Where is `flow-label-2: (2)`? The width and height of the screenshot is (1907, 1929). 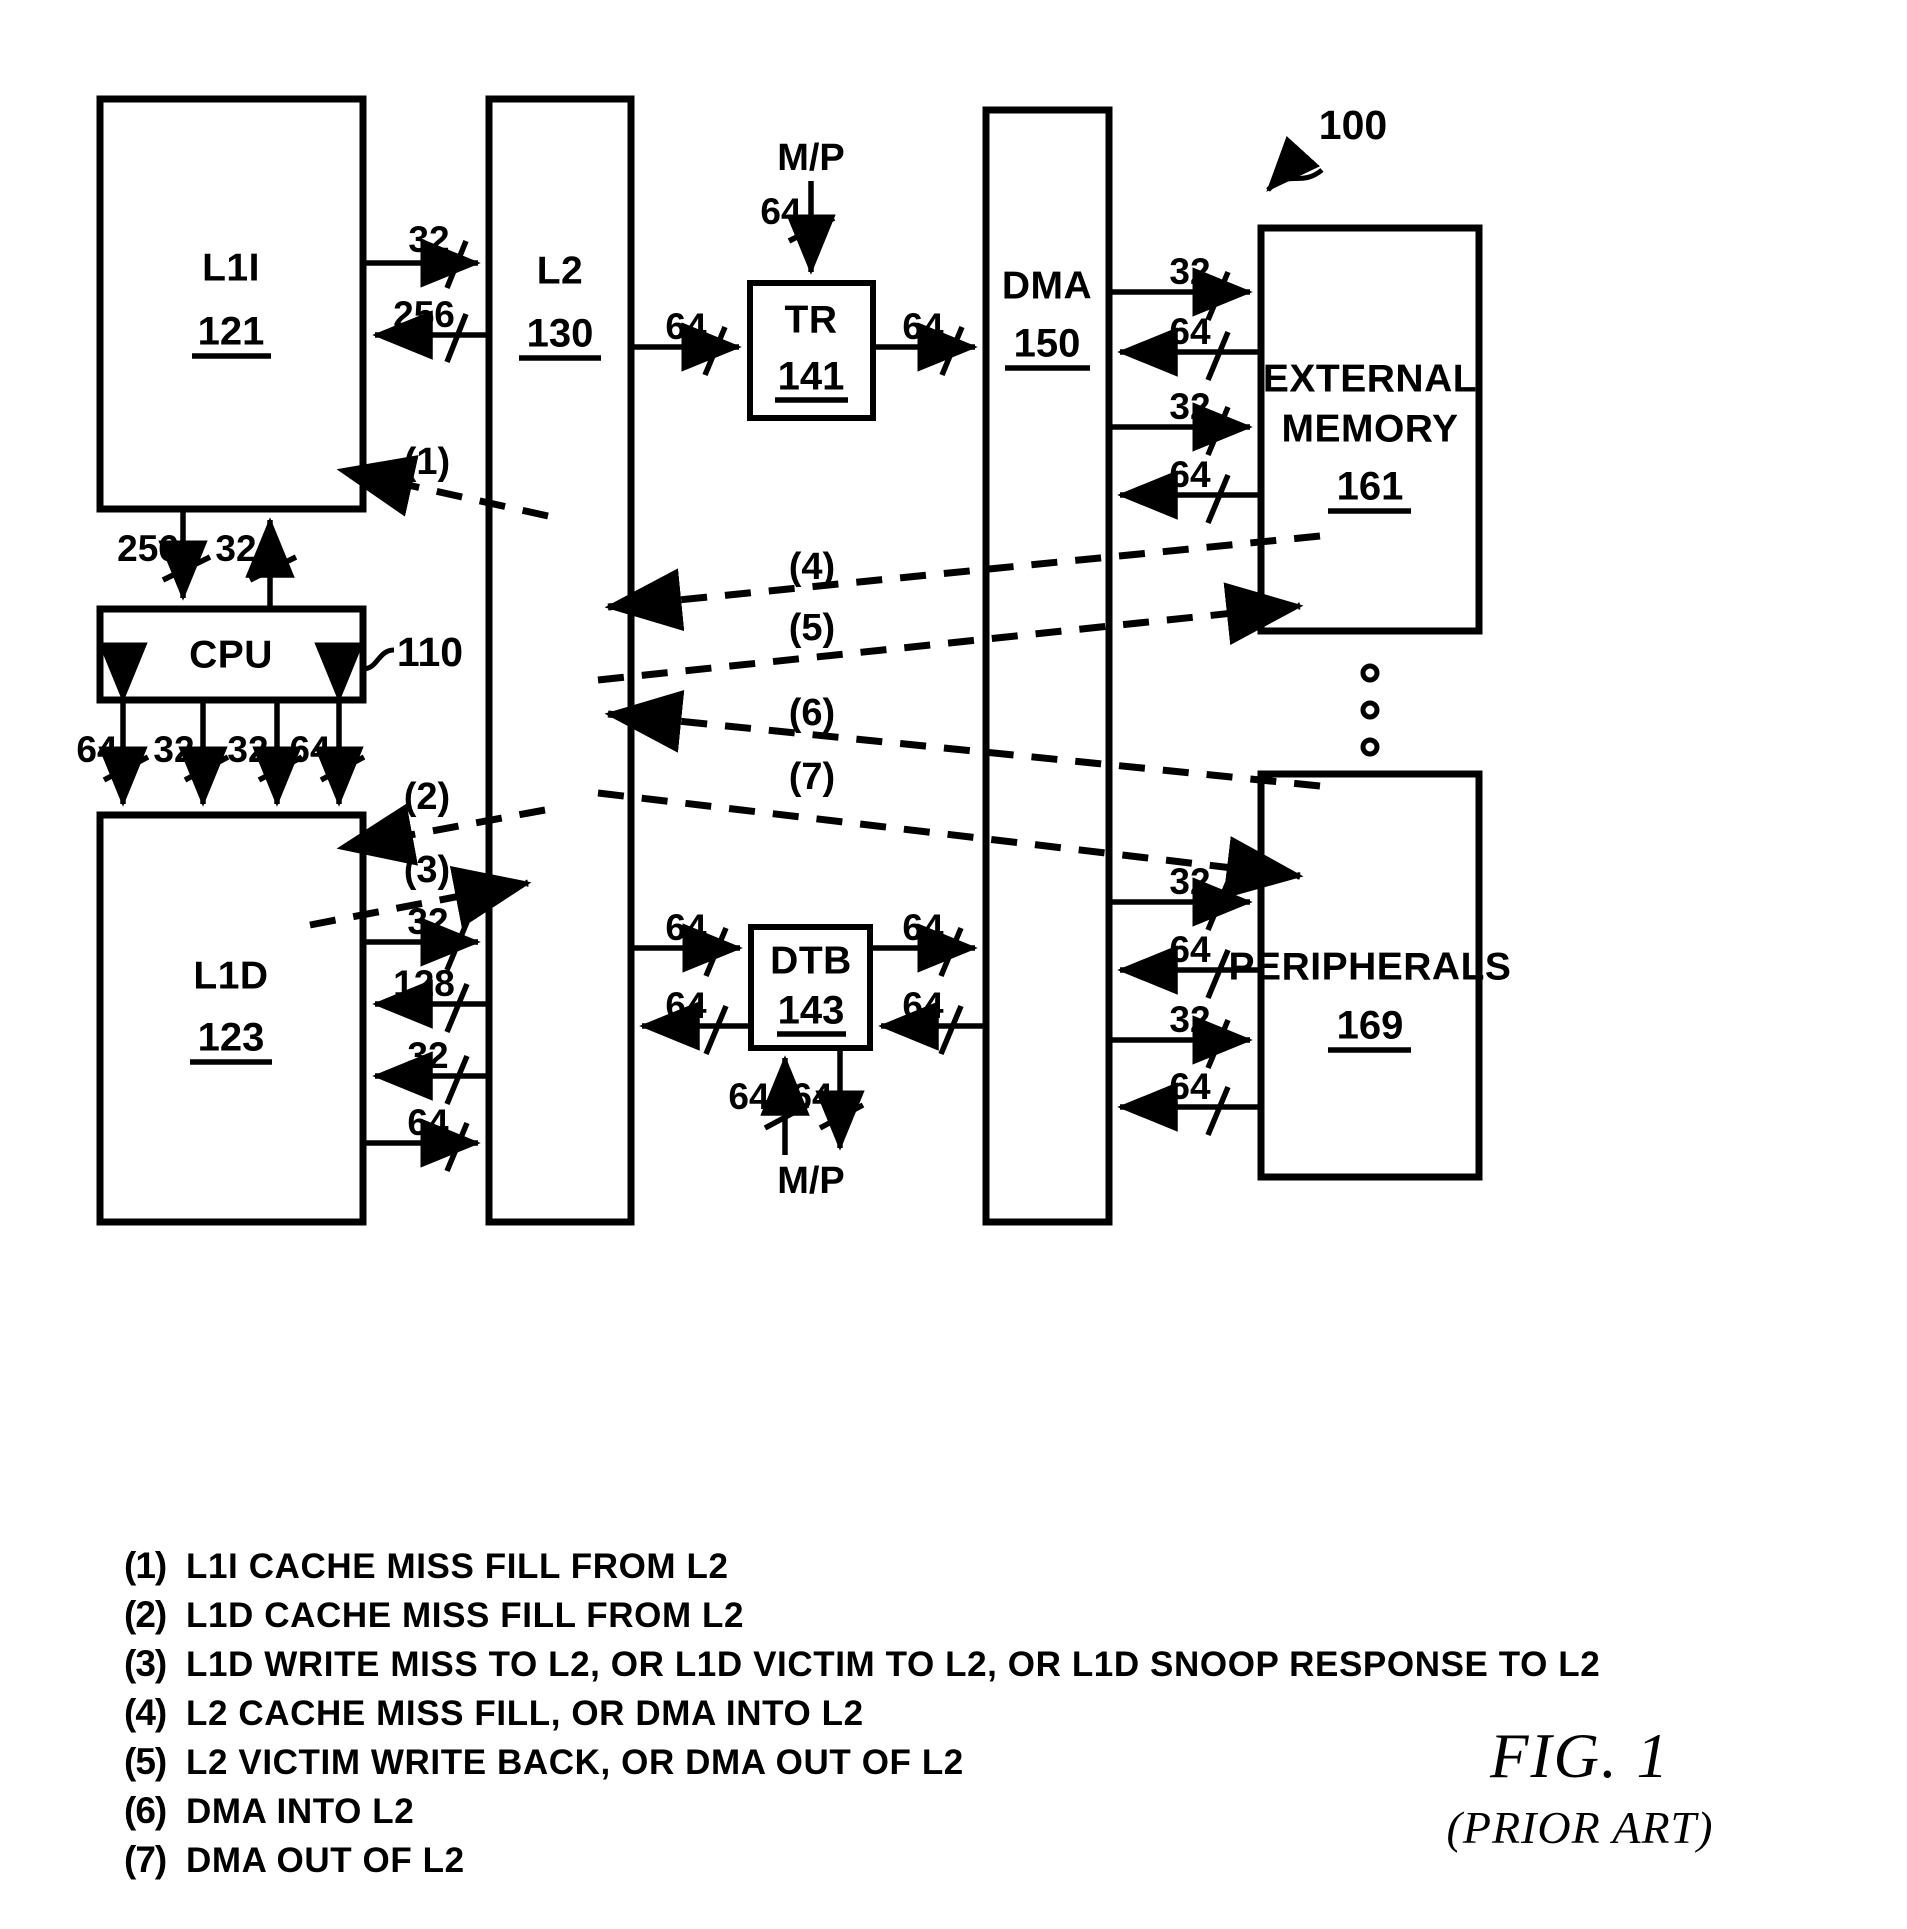
flow-label-2: (2) is located at coordinates (427, 797).